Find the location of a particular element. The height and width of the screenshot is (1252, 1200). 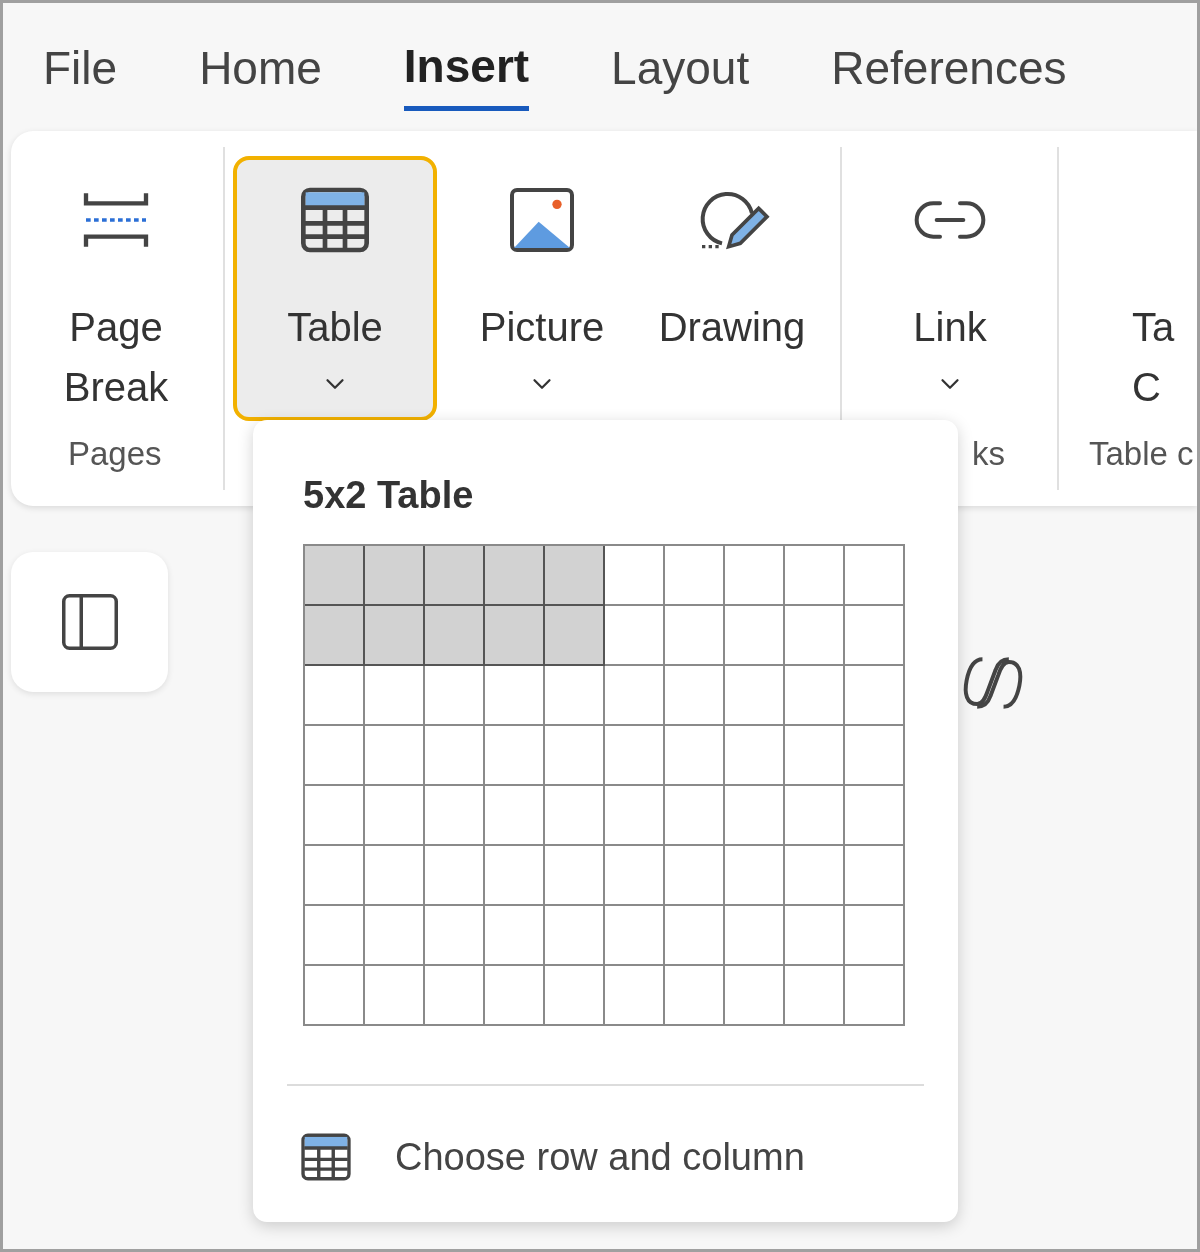

dropdown-title: 5x2 Table is located at coordinates (389, 495).